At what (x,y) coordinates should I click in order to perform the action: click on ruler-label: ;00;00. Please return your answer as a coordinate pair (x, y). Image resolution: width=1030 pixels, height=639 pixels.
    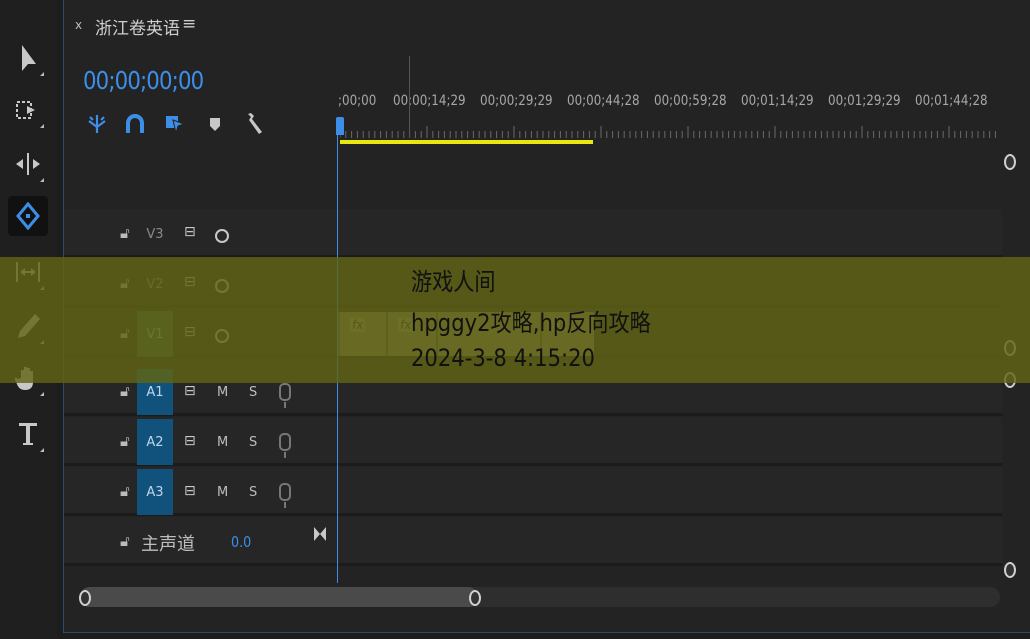
    Looking at the image, I should click on (357, 101).